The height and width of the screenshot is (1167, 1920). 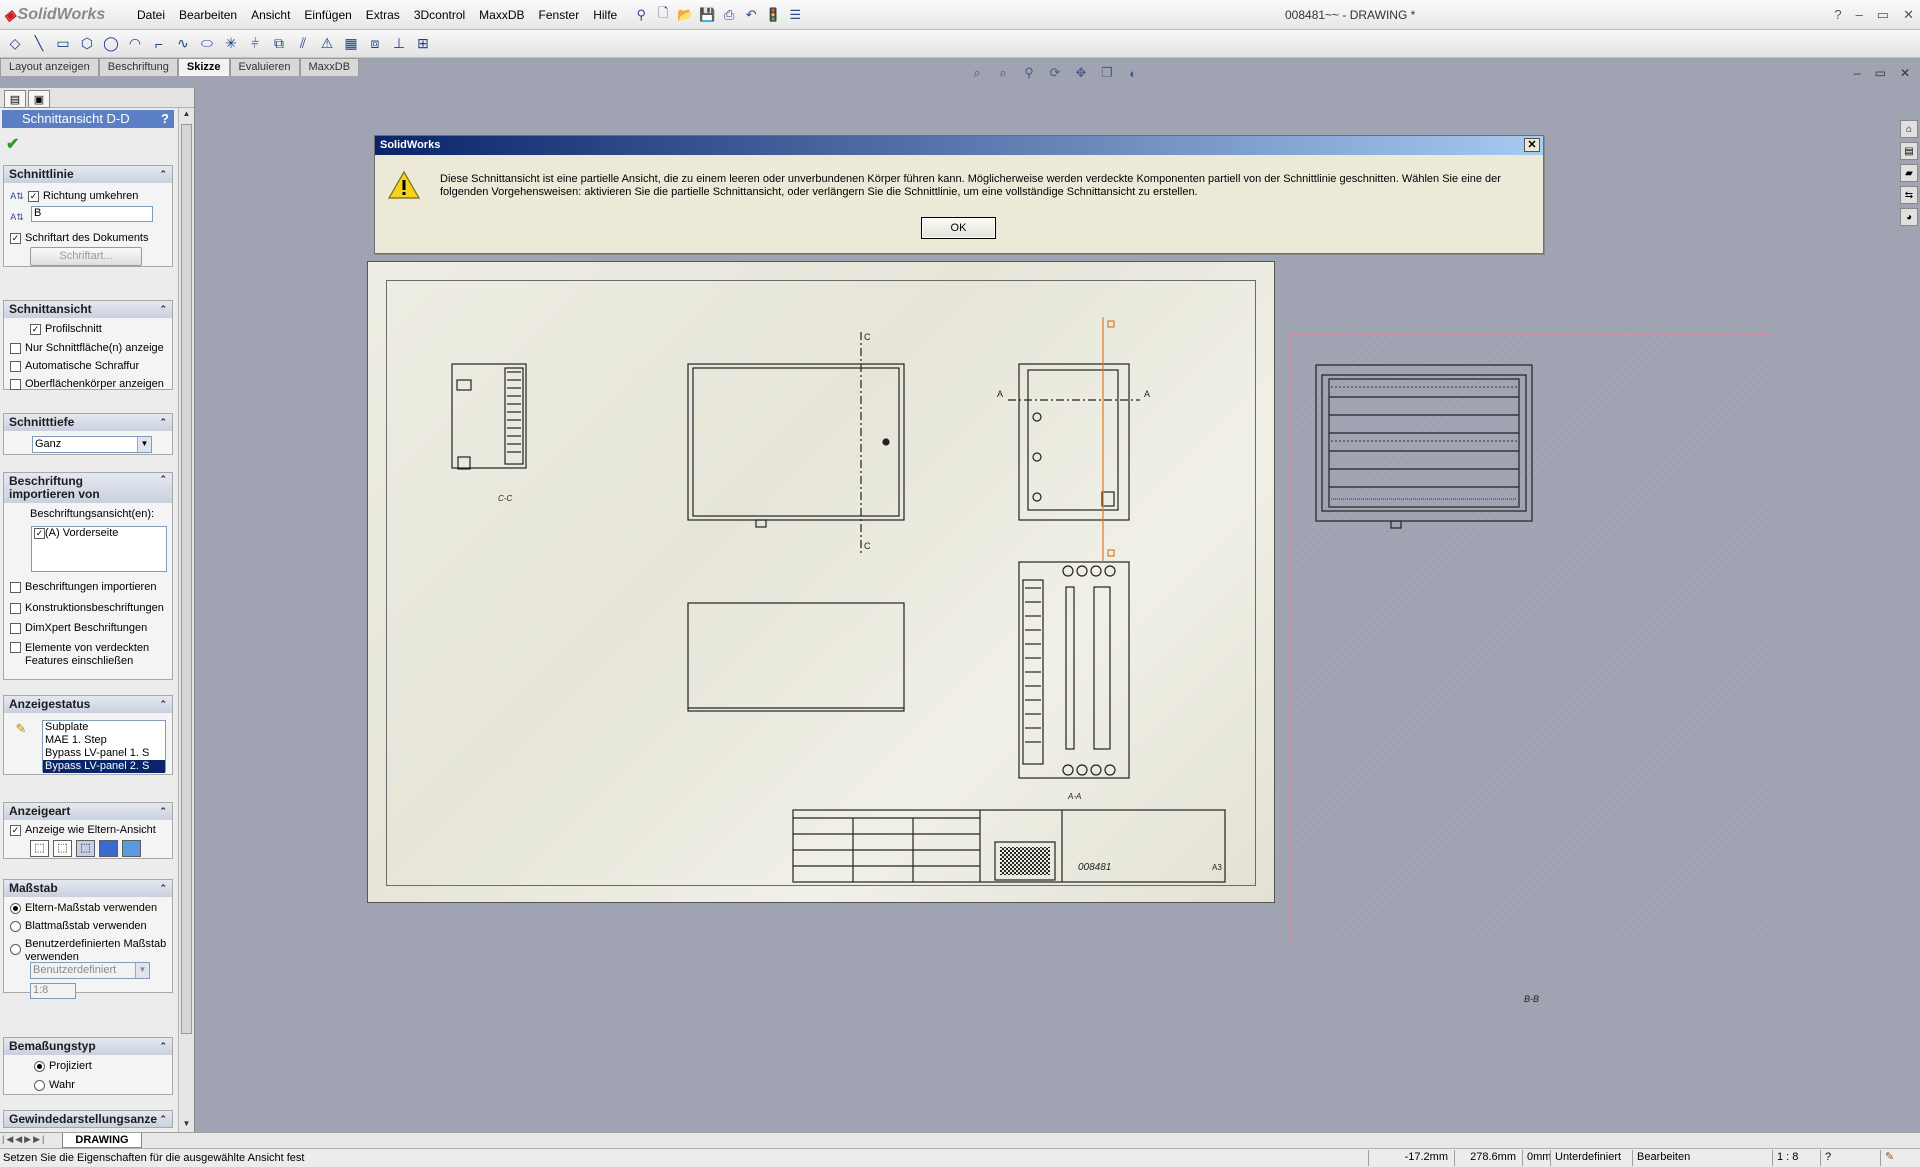 What do you see at coordinates (65, 15) in the screenshot?
I see `solidworks-logo: ◈ SolidWorks` at bounding box center [65, 15].